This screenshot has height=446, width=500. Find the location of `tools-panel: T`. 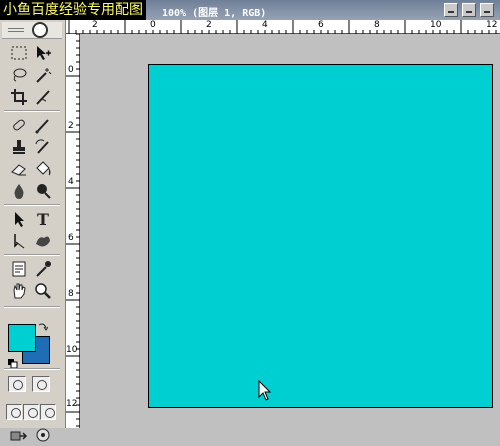

tools-panel: T is located at coordinates (33, 231).